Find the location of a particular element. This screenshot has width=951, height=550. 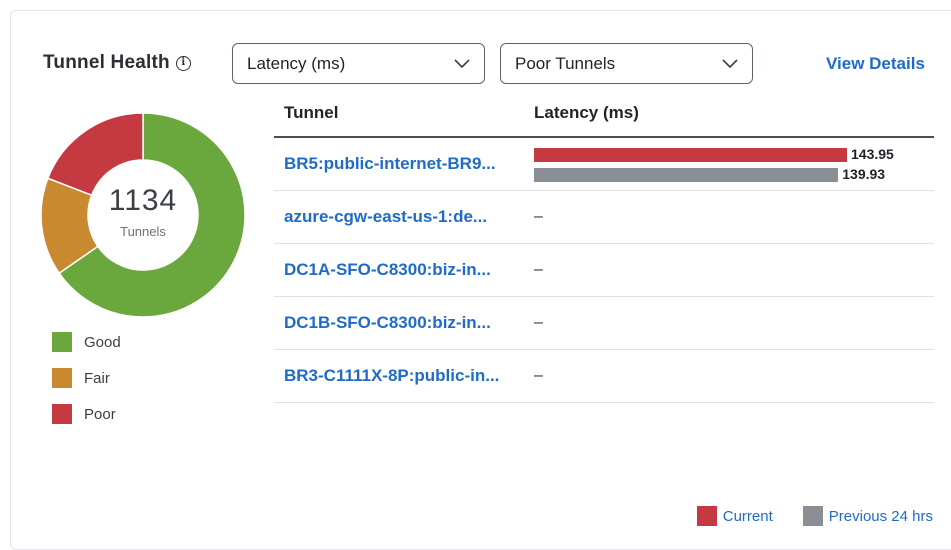

info-icon: i is located at coordinates (183, 63).